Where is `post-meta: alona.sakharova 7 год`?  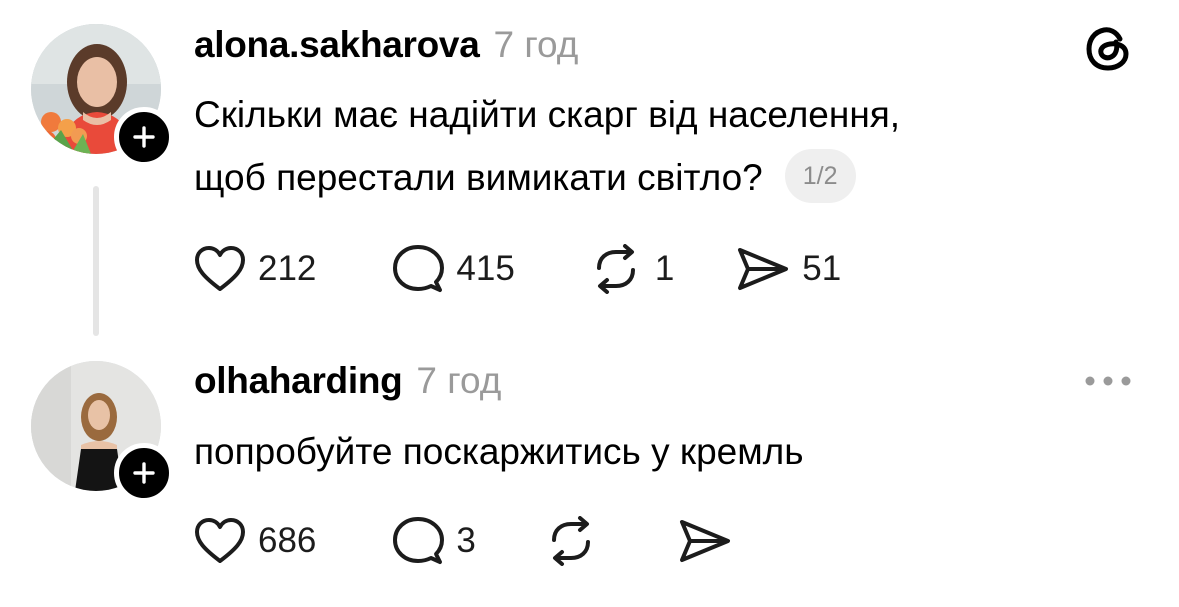 post-meta: alona.sakharova 7 год is located at coordinates (386, 45).